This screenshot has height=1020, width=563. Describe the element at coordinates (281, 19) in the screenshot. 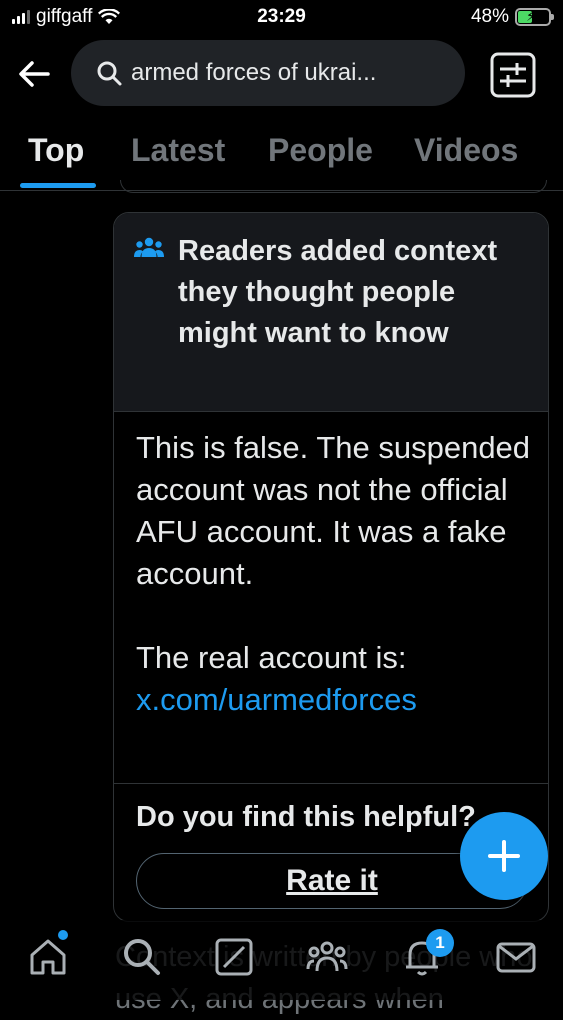

I see `status-bar: giffgaff 23:29 48% ⚡` at that location.